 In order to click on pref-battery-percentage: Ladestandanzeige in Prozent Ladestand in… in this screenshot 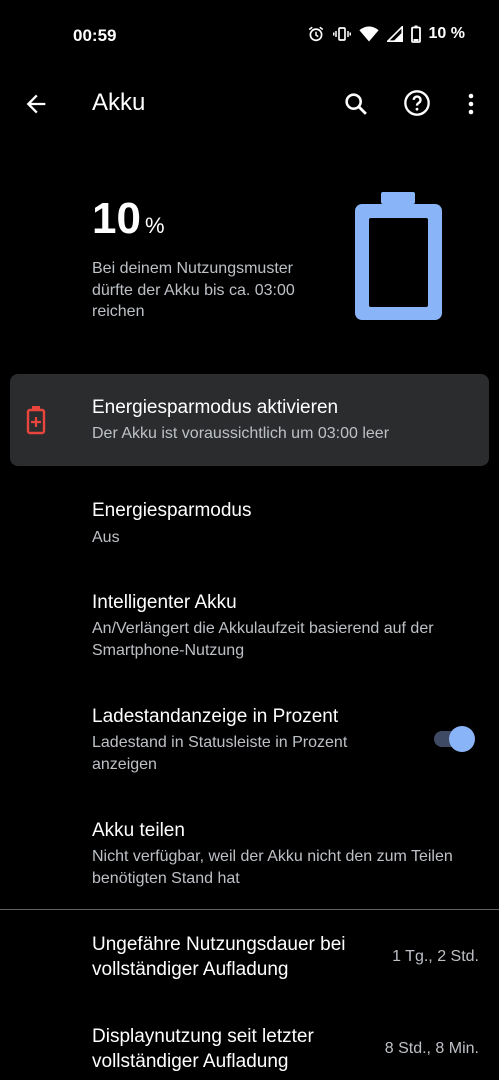, I will do `click(249, 746)`.